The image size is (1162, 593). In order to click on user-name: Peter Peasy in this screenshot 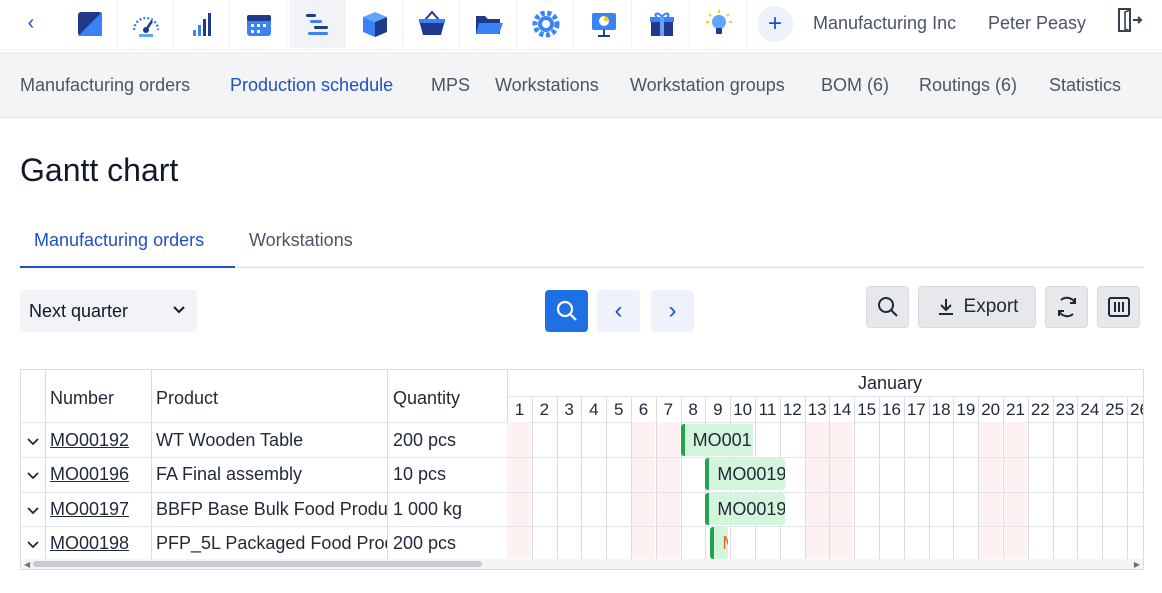, I will do `click(1037, 23)`.